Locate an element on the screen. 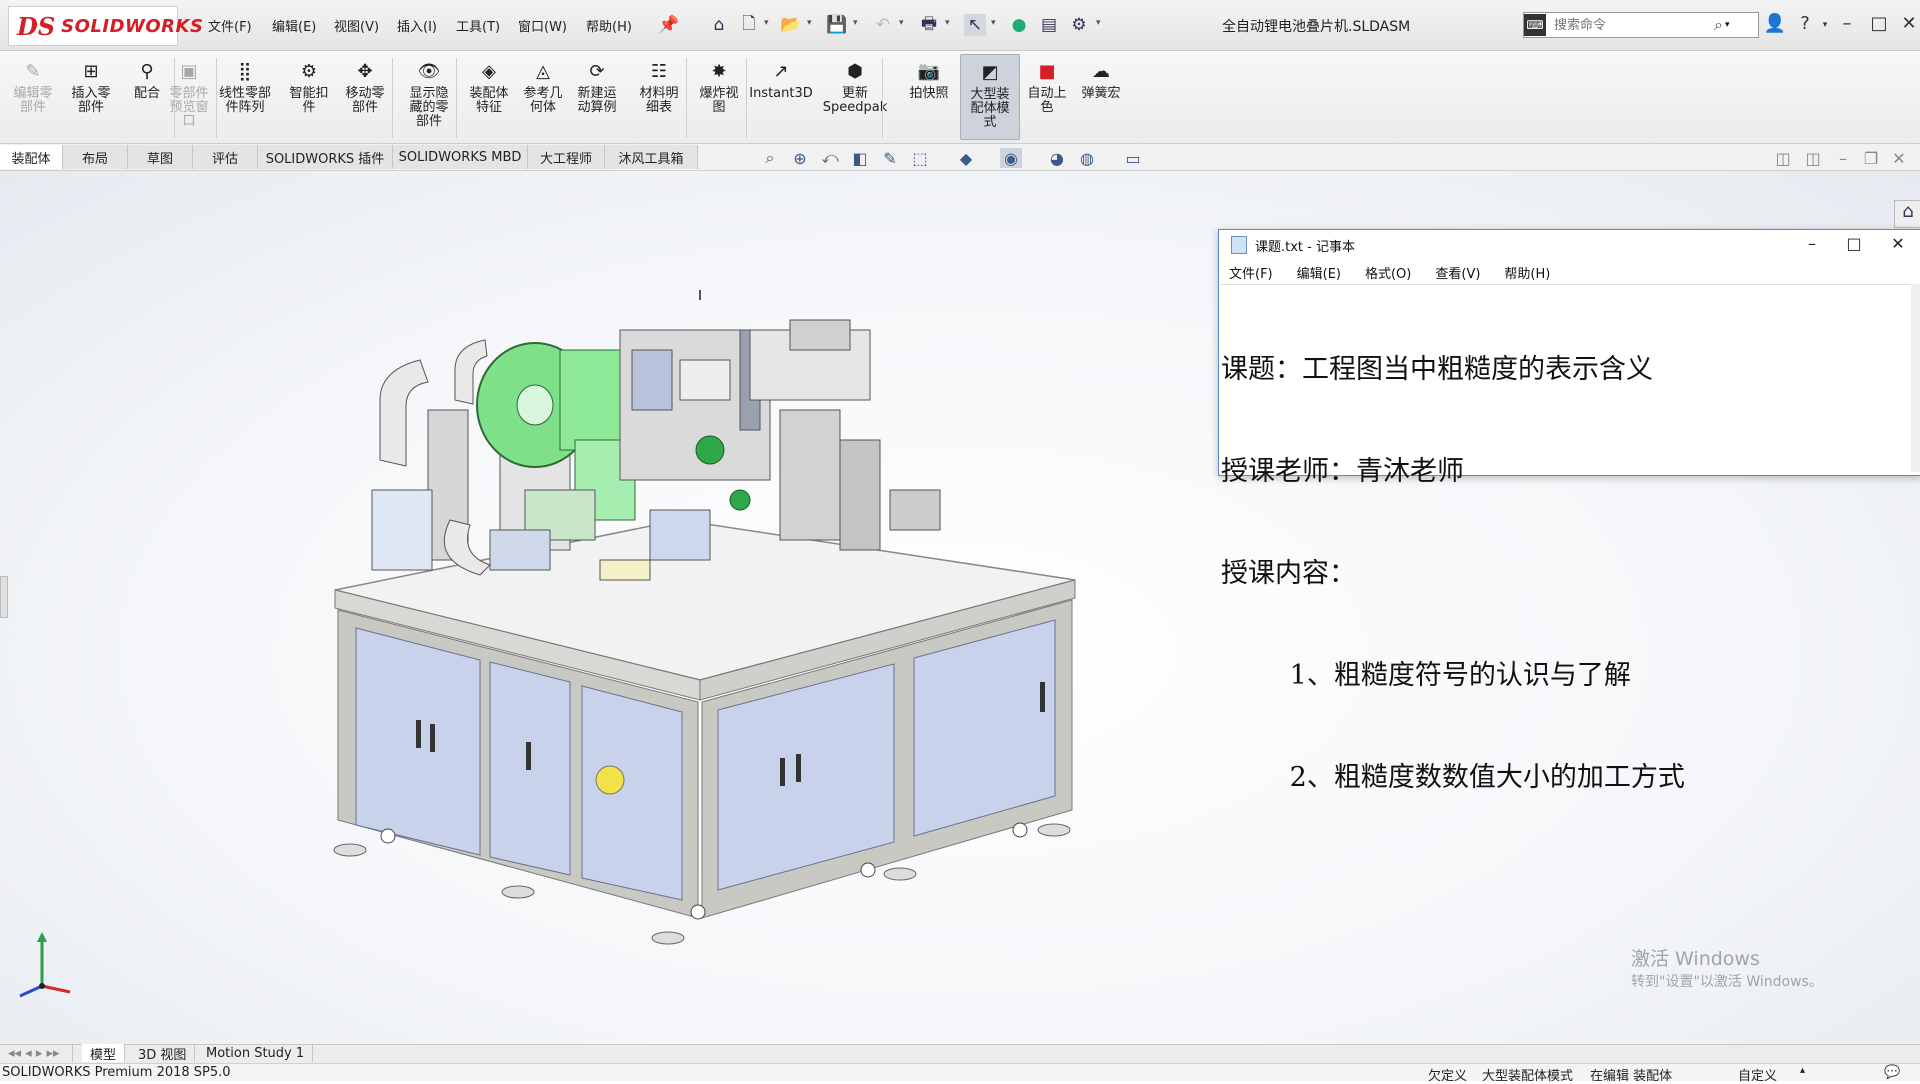 The image size is (1920, 1084). search-input is located at coordinates (1629, 25).